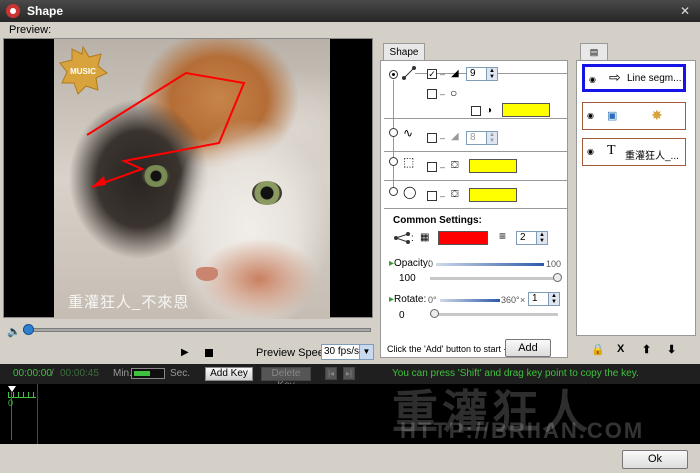 This screenshot has width=700, height=473. What do you see at coordinates (410, 192) in the screenshot?
I see `ellipse-tool-icon: ◯` at bounding box center [410, 192].